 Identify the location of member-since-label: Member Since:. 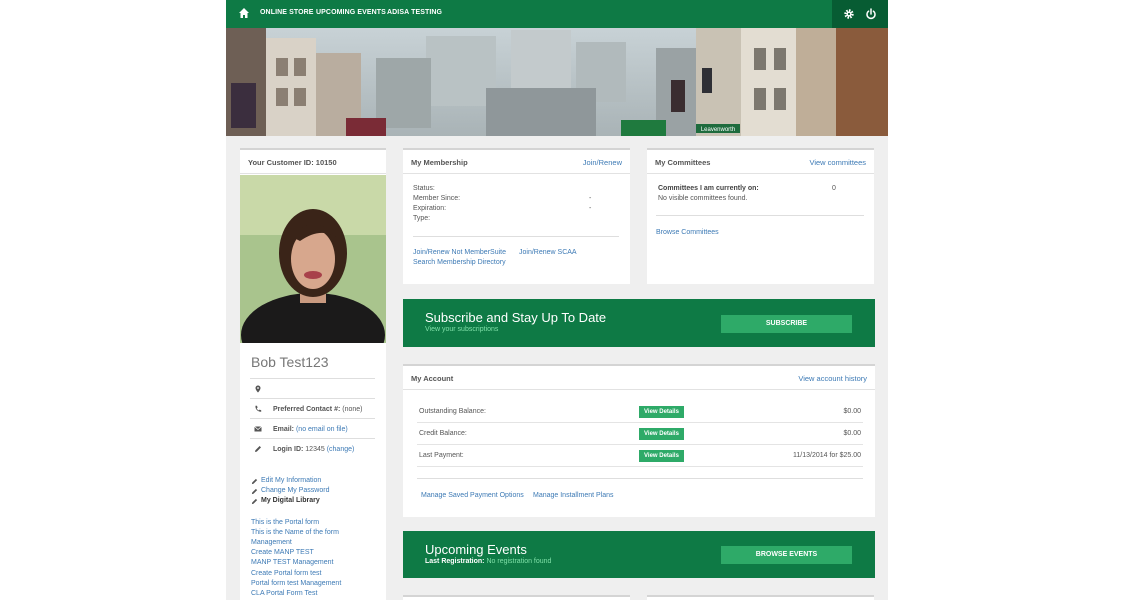
(437, 198).